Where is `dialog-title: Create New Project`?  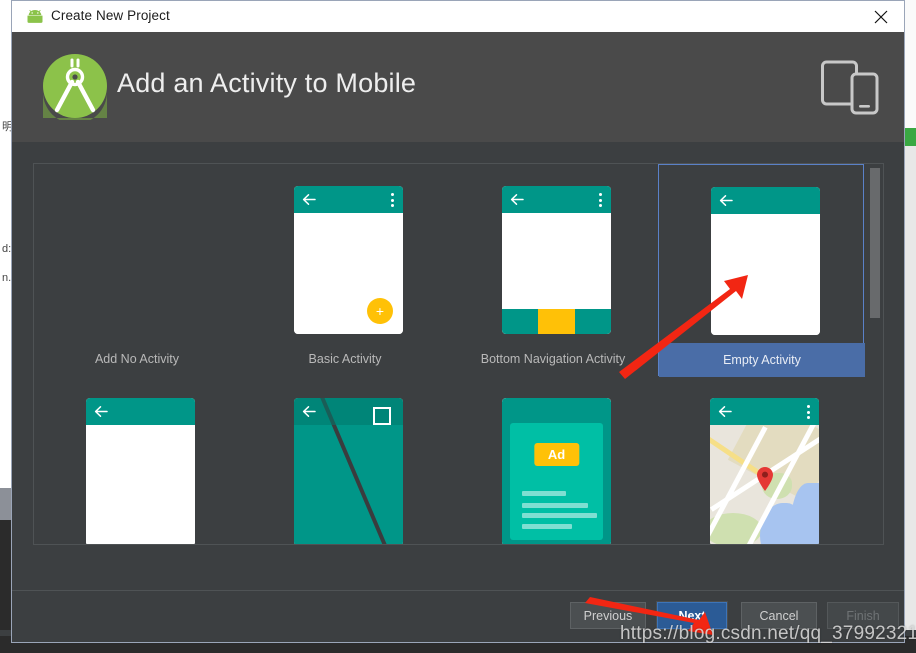 dialog-title: Create New Project is located at coordinates (110, 15).